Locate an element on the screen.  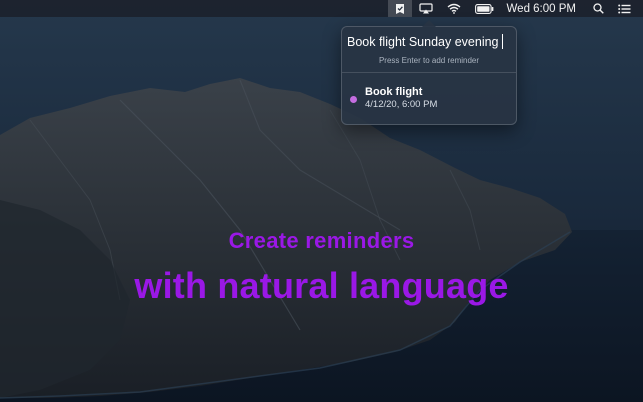
caption-subheadline: with natural language is located at coordinates (321, 285).